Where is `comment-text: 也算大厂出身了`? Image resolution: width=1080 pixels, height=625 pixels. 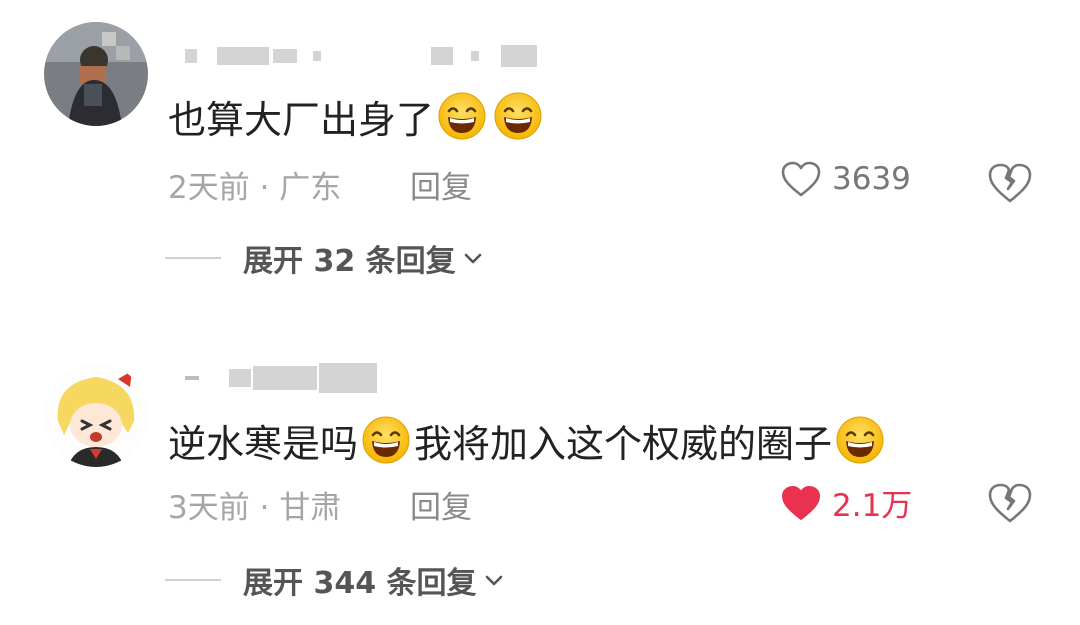 comment-text: 也算大厂出身了 is located at coordinates (357, 116).